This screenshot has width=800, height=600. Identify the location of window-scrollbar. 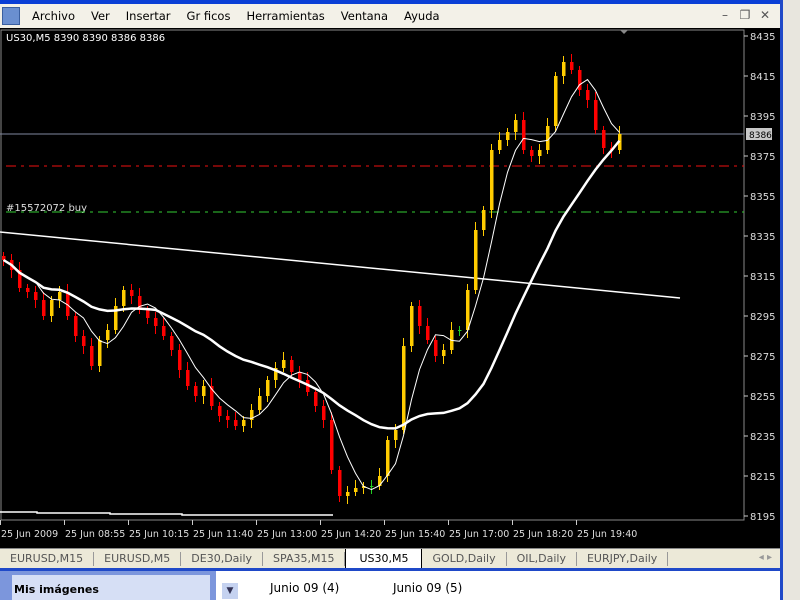
(790, 300).